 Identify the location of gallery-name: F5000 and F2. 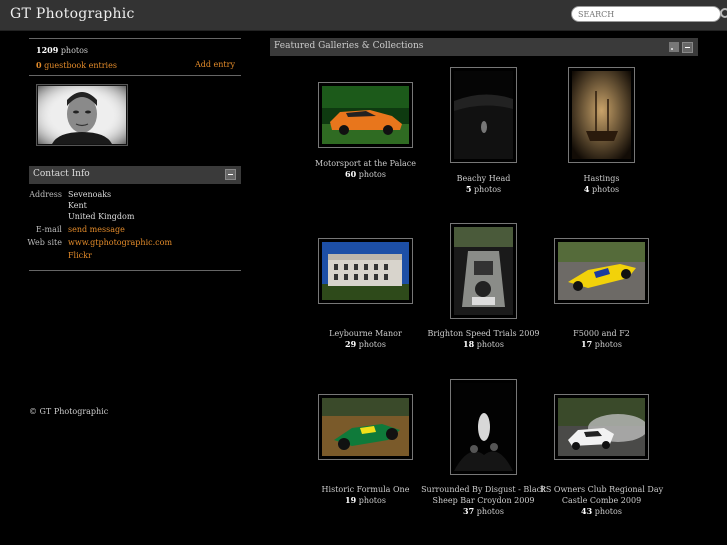
(601, 333).